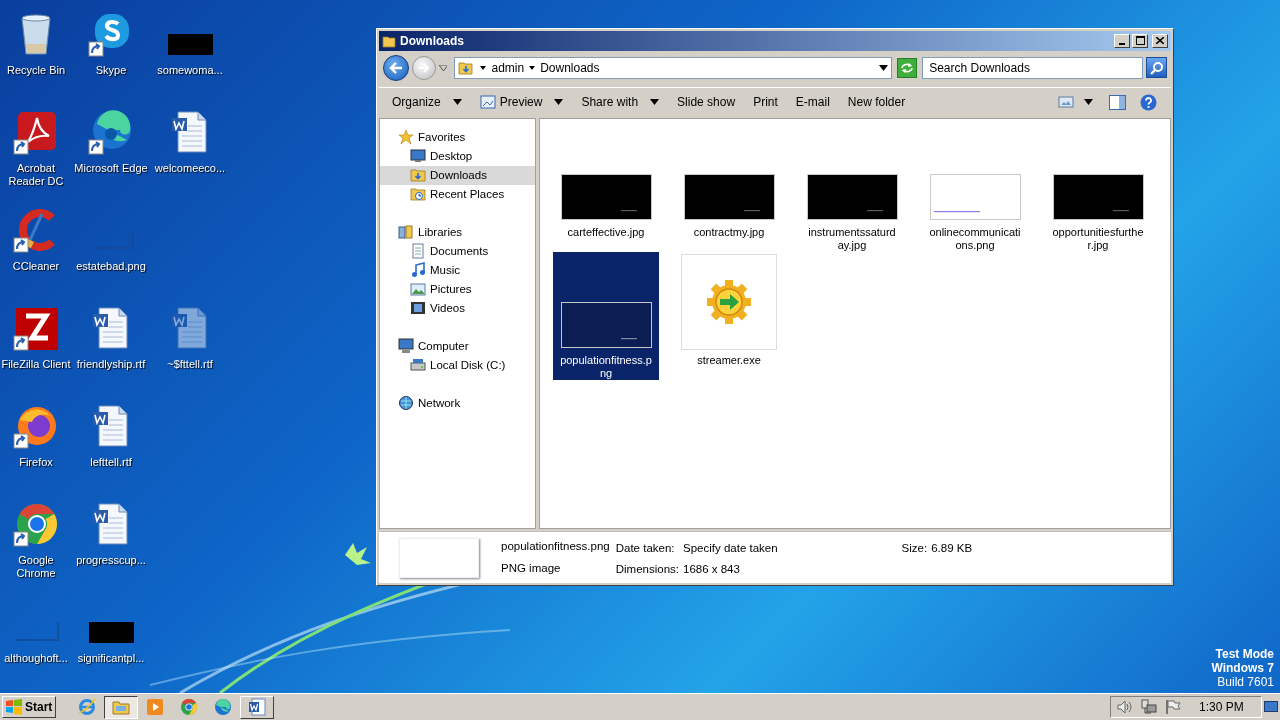  I want to click on file-name: populationfitness.png, so click(606, 366).